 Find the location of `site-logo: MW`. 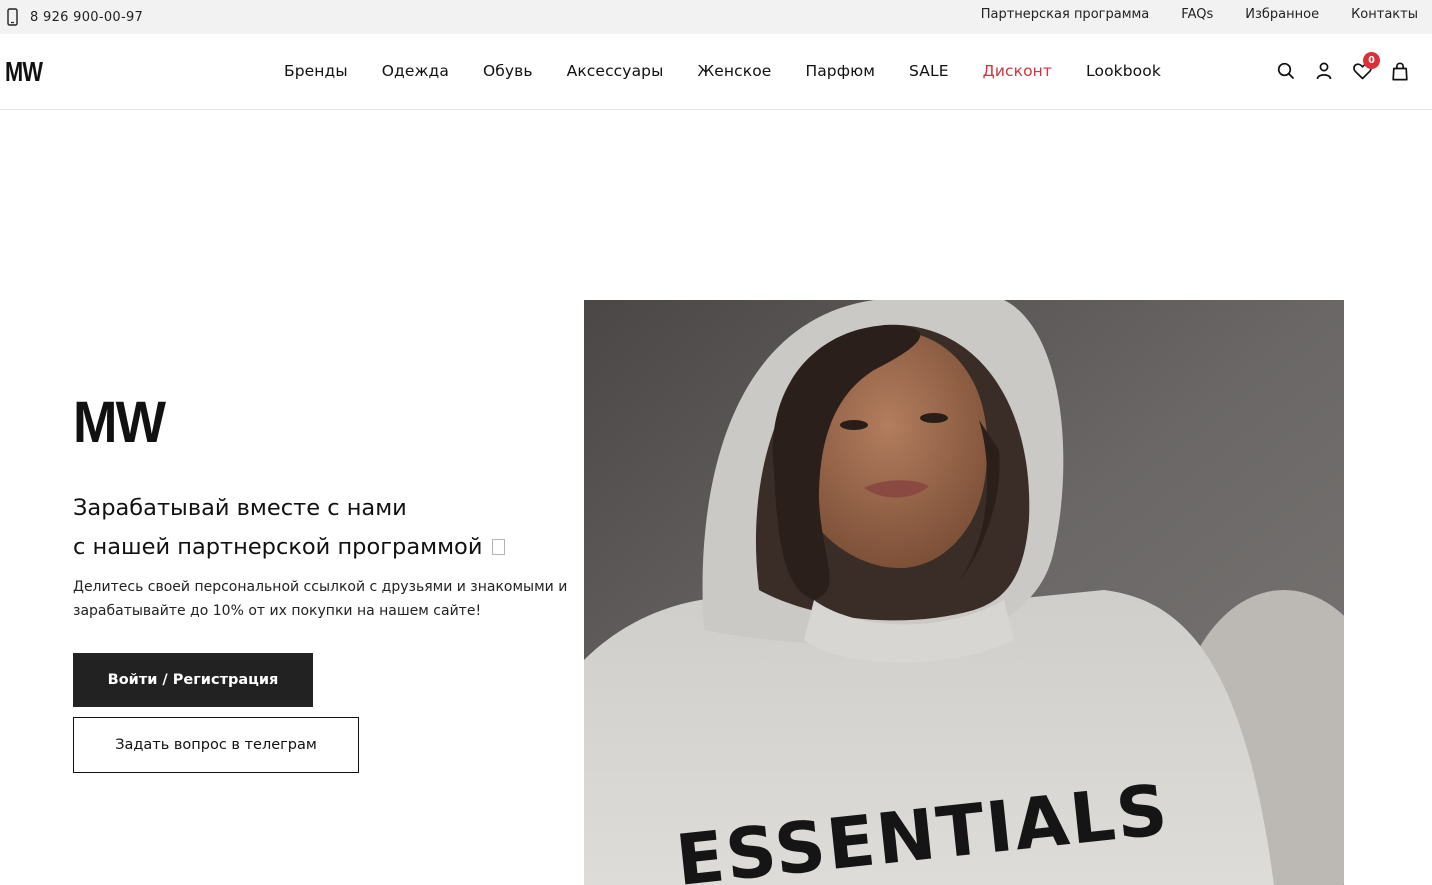

site-logo: MW is located at coordinates (24, 72).